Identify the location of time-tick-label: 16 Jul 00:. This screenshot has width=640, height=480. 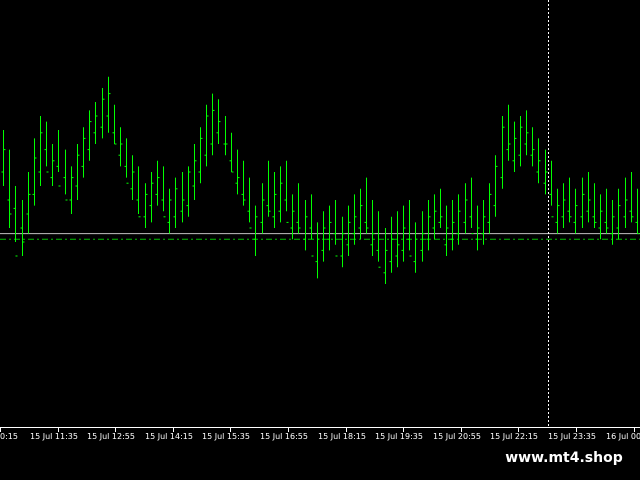
(623, 436).